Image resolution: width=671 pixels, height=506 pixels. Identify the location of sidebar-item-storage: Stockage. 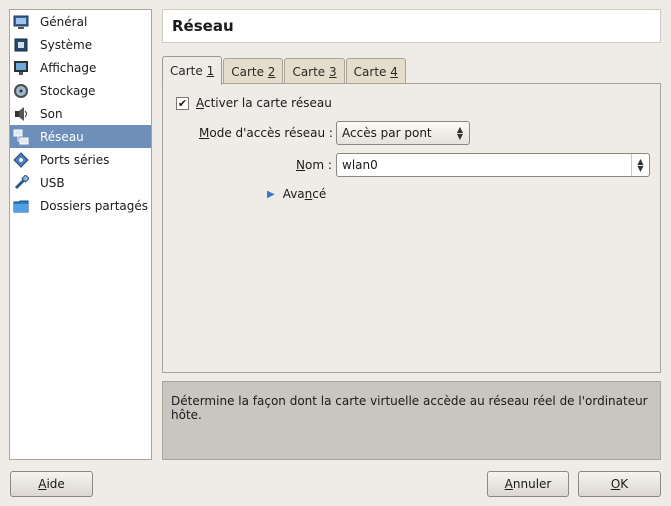
(80, 90).